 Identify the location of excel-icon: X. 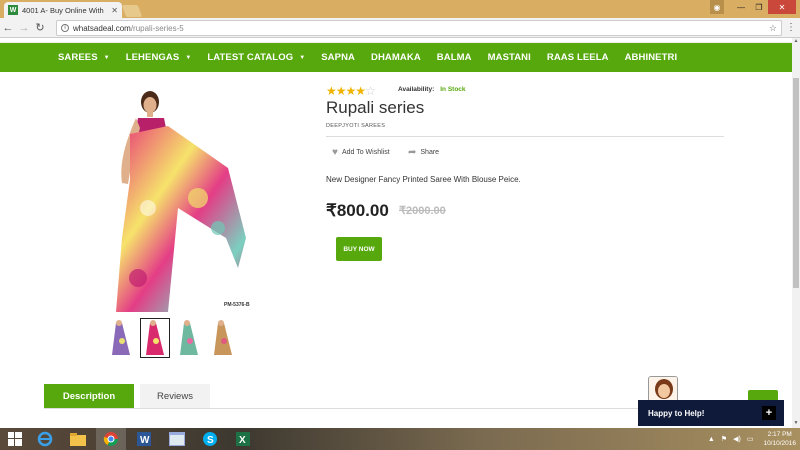
(243, 439).